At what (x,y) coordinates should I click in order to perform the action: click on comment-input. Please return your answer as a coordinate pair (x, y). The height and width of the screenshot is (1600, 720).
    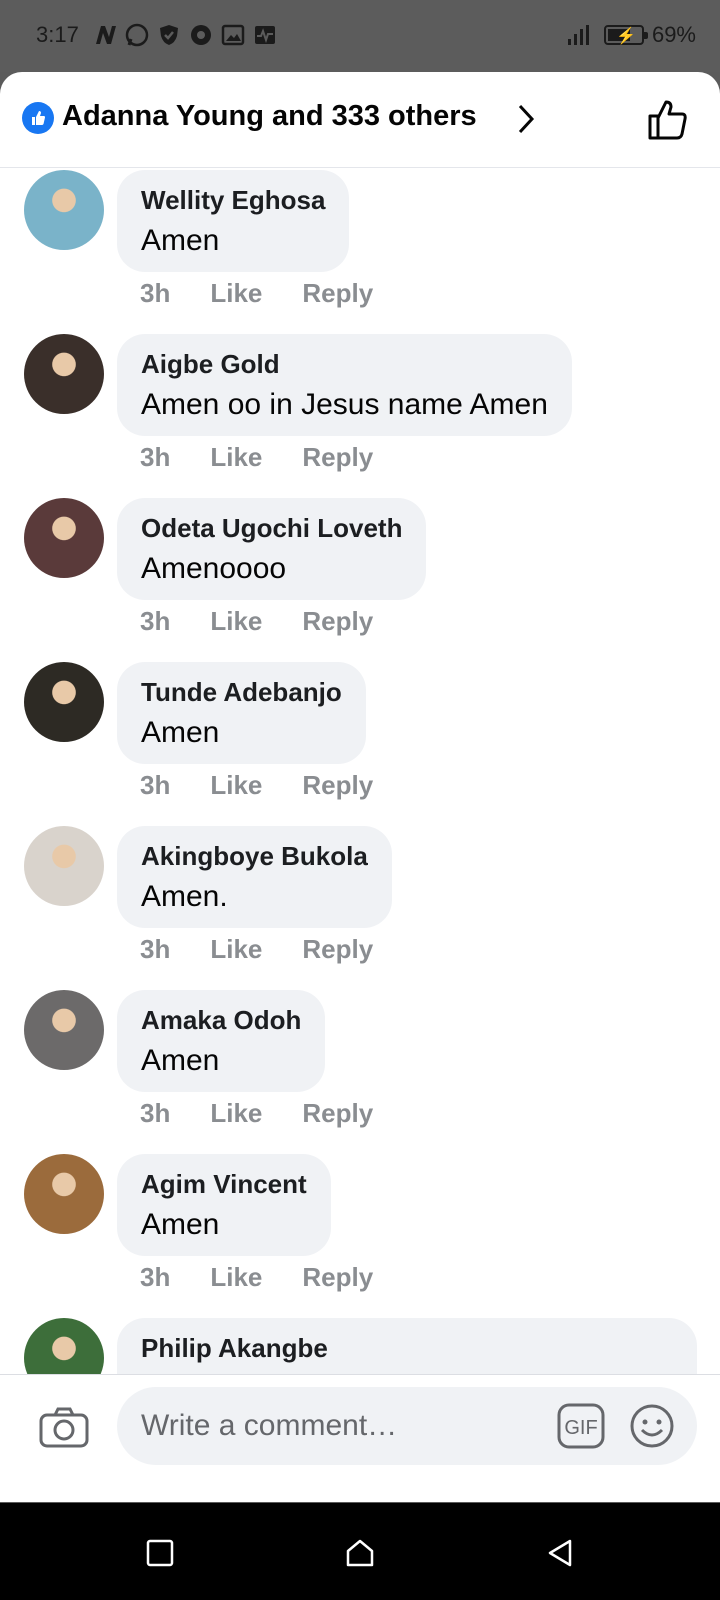
    Looking at the image, I should click on (341, 1426).